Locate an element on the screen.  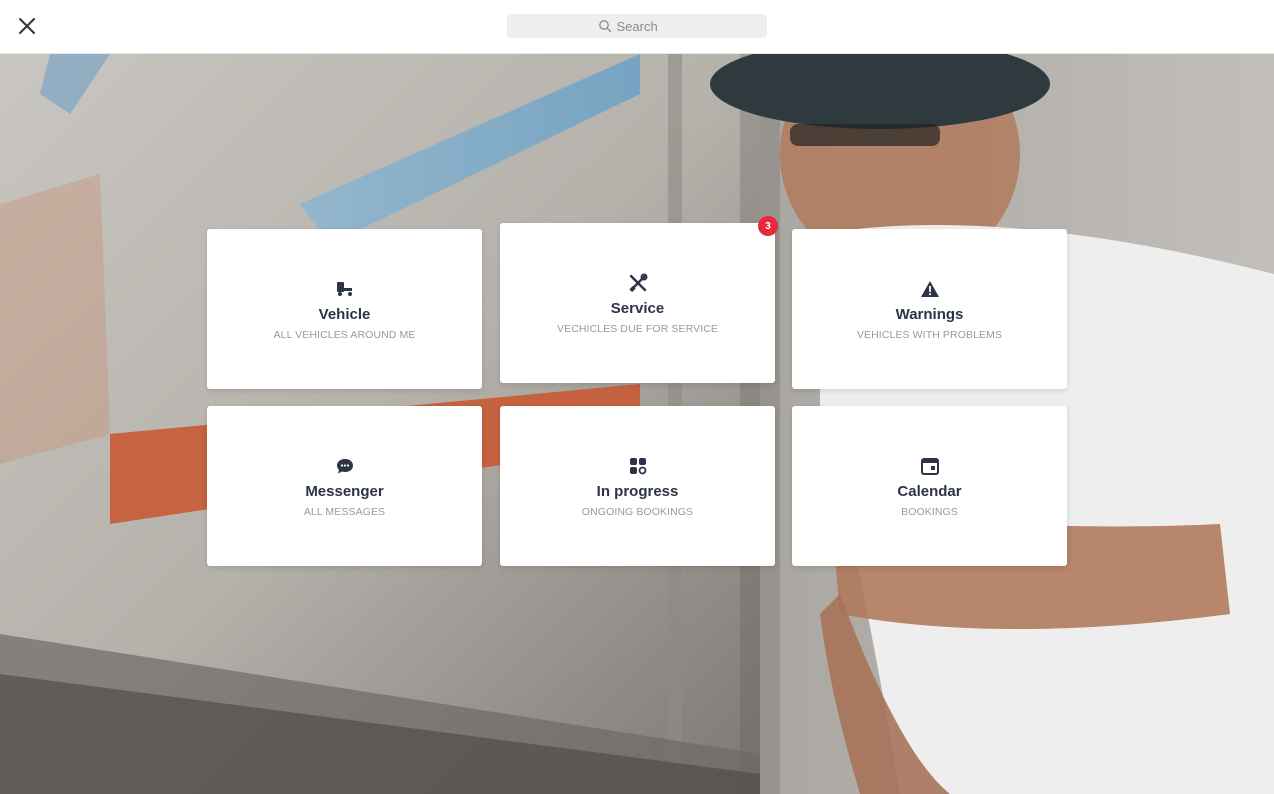
search-field is located at coordinates (637, 26).